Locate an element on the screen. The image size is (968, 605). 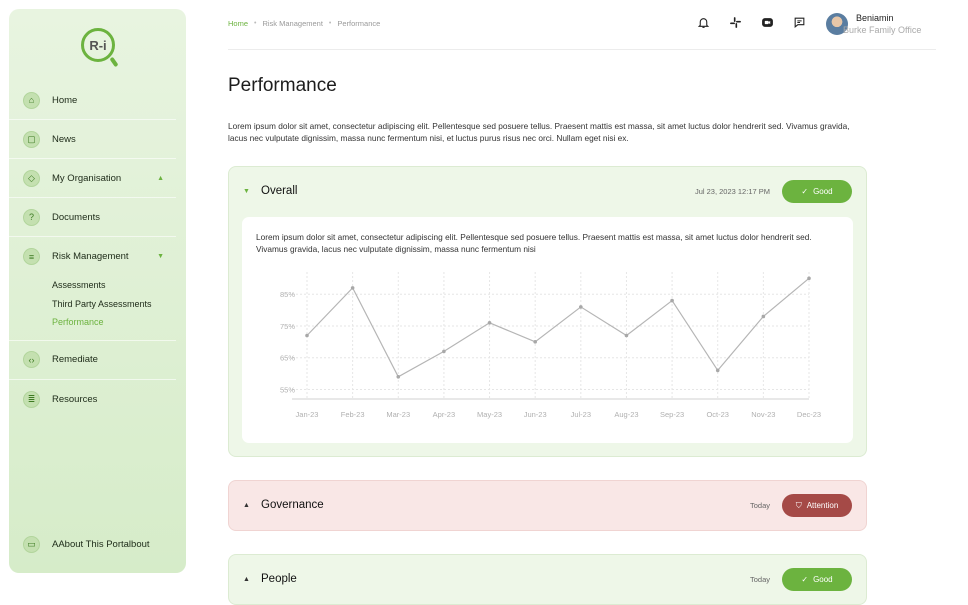
sidebar-item-documents: ? Documents is located at coordinates (92, 217).